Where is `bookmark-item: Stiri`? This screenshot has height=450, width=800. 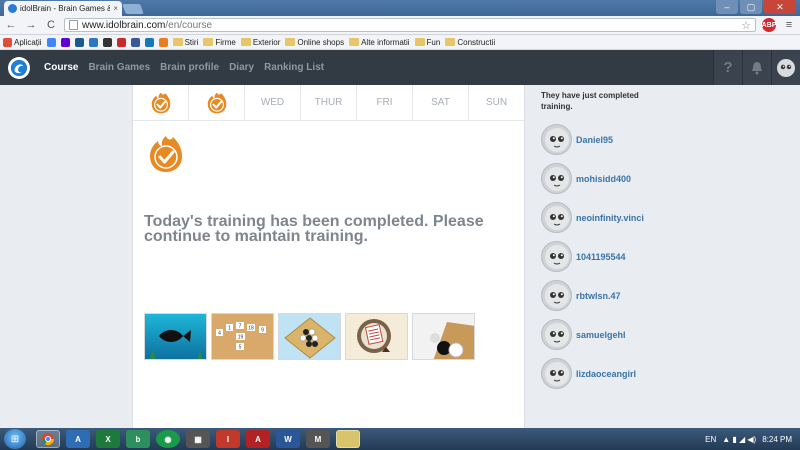
bookmark-item: Stiri is located at coordinates (185, 42).